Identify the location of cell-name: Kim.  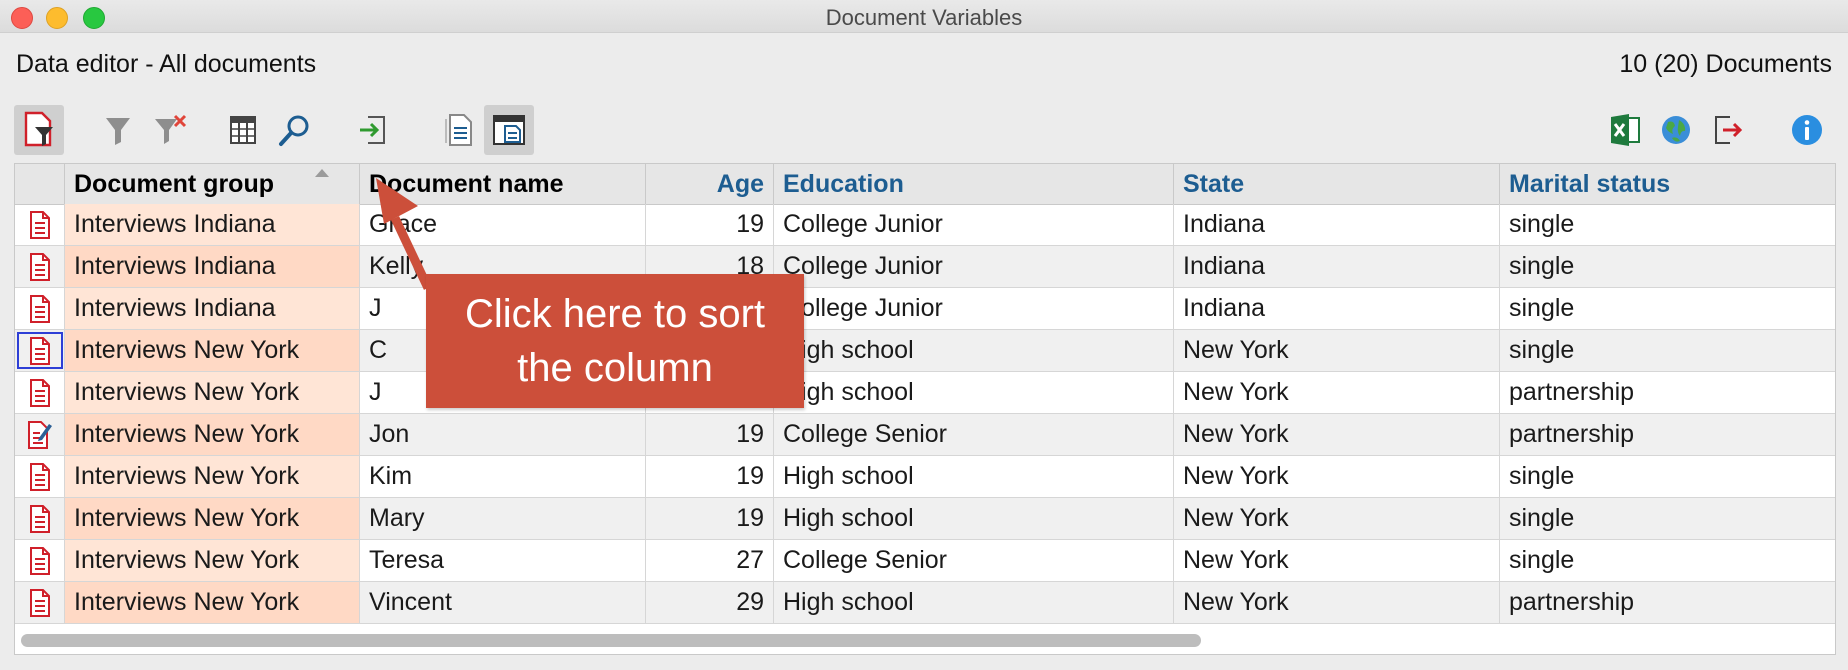
(503, 476).